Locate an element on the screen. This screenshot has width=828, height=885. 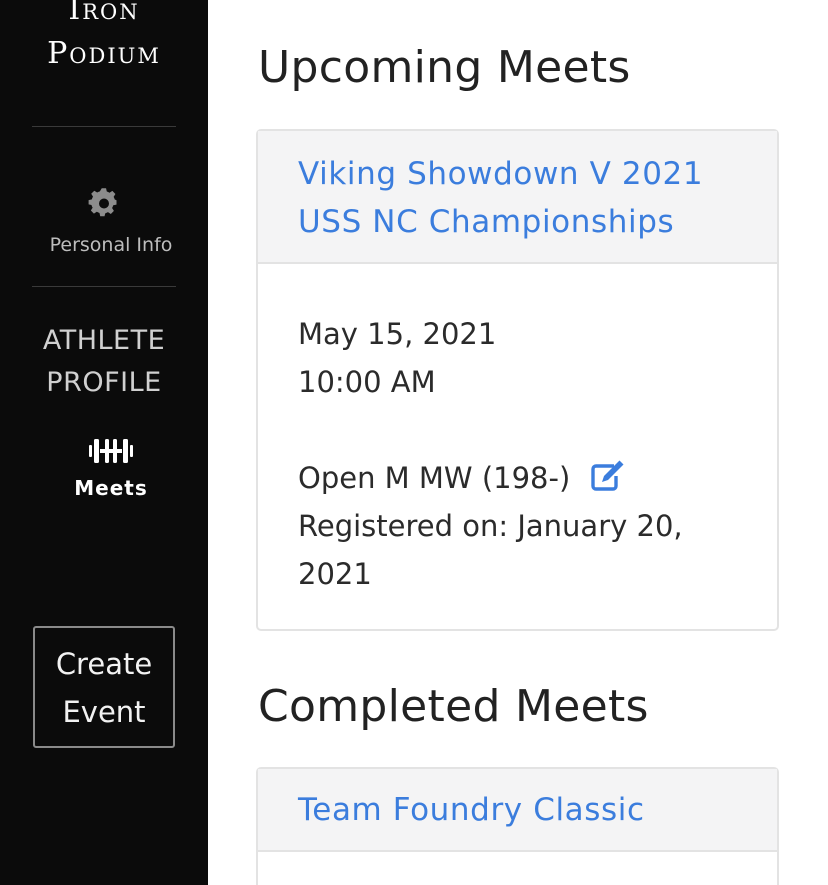
brand-logo: Iron Podium is located at coordinates (104, 38).